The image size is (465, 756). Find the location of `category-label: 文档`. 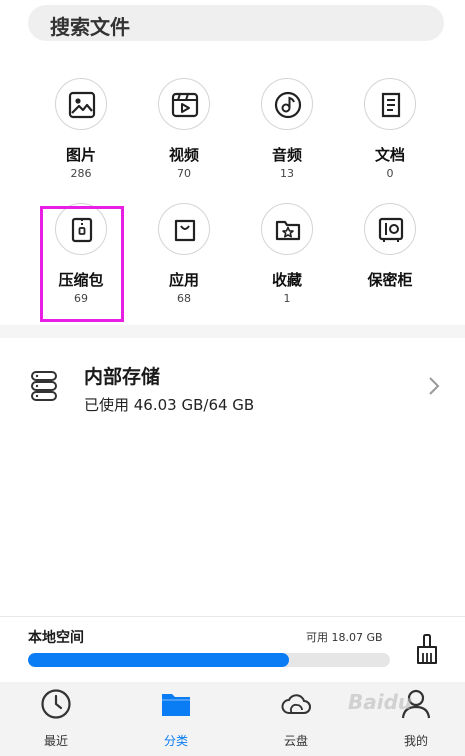

category-label: 文档 is located at coordinates (389, 155).